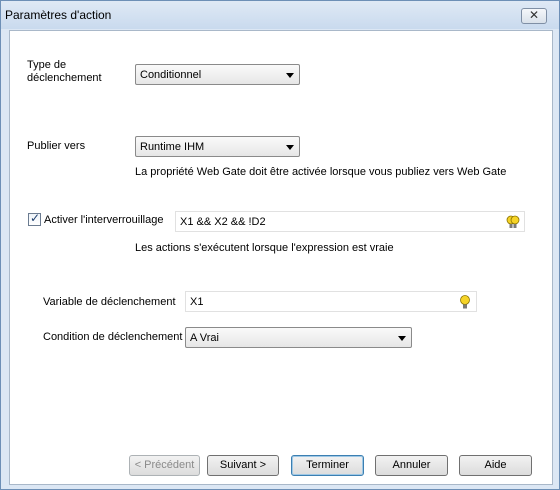  What do you see at coordinates (331, 301) in the screenshot?
I see `trigger-variable-input: X1` at bounding box center [331, 301].